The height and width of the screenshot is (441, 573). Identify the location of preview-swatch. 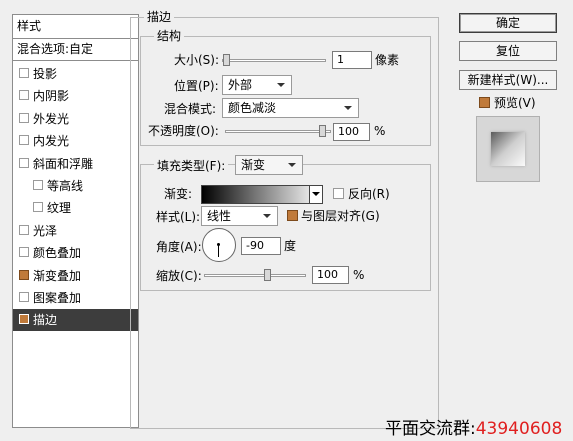
(508, 149).